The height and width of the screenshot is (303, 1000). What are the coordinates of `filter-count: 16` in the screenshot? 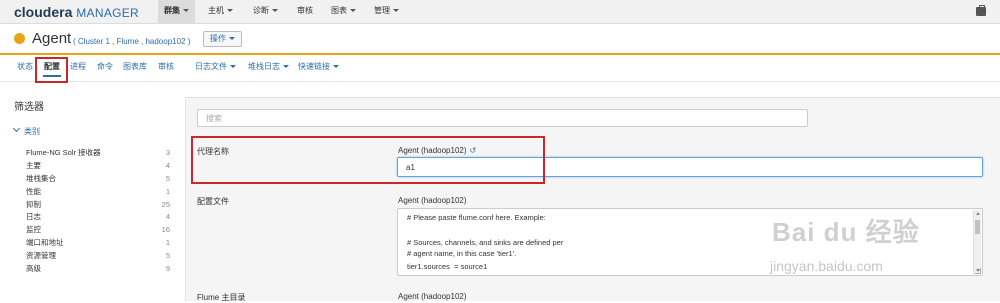 It's located at (165, 230).